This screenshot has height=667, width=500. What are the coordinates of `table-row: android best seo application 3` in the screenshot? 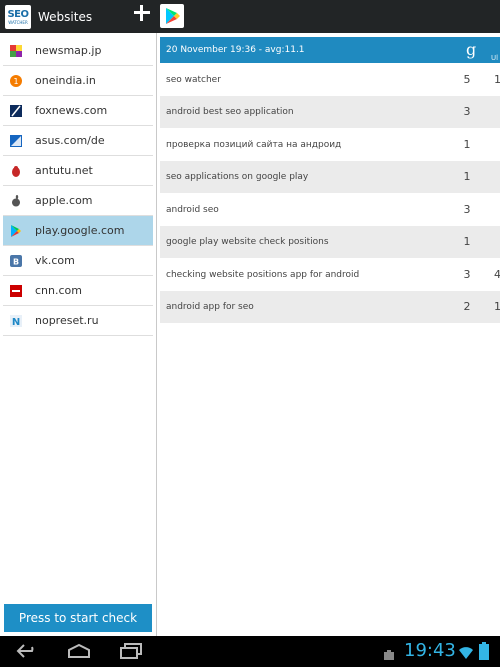 It's located at (330, 112).